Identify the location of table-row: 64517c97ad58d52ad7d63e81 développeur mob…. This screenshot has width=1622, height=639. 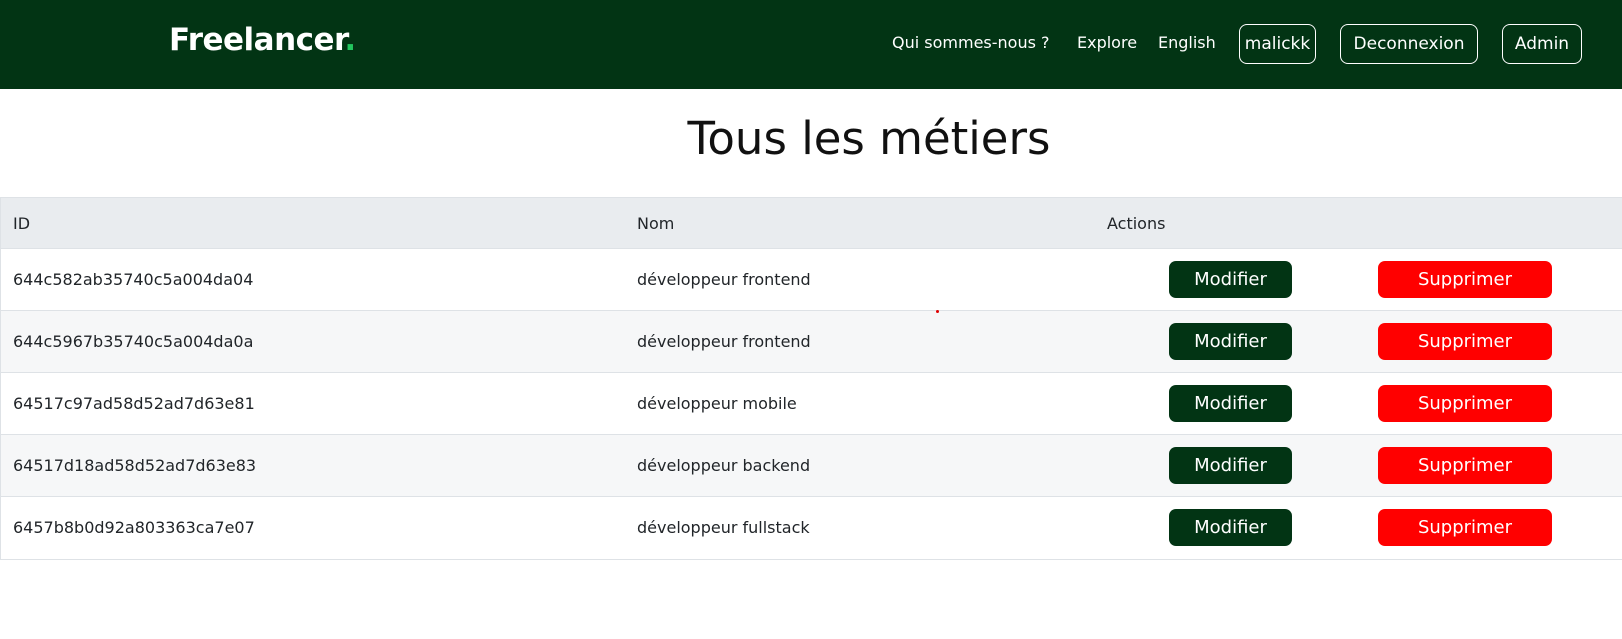
(811, 404).